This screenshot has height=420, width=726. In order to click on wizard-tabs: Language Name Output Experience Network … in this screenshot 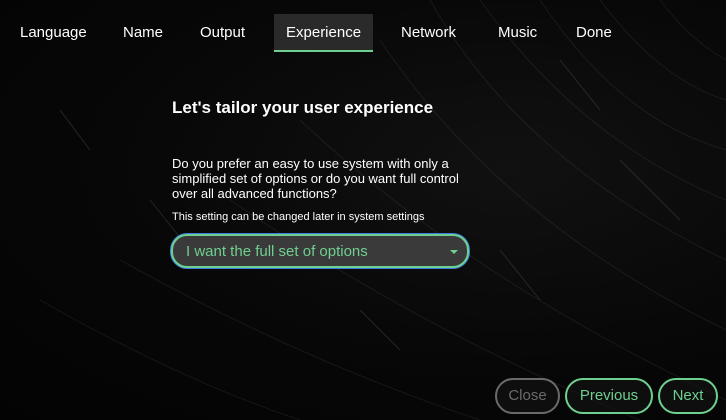, I will do `click(363, 33)`.